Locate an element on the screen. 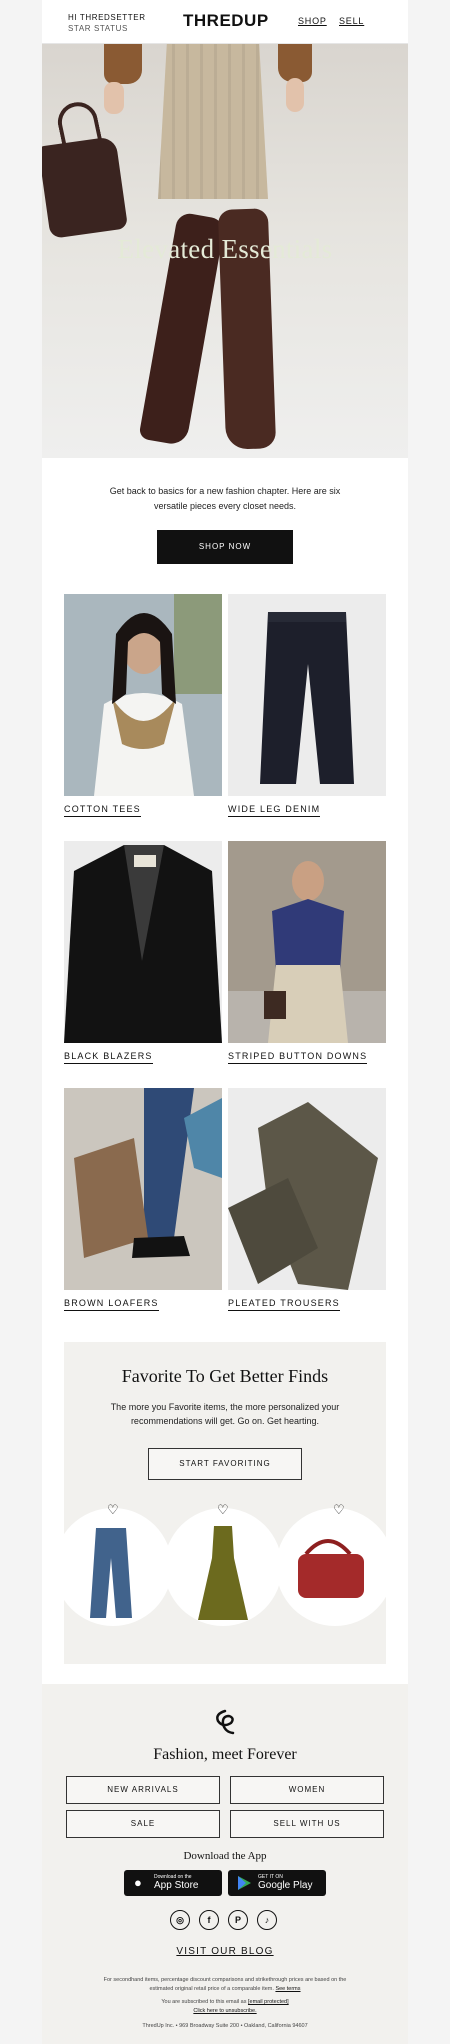  sale-button: SALE is located at coordinates (143, 1824).